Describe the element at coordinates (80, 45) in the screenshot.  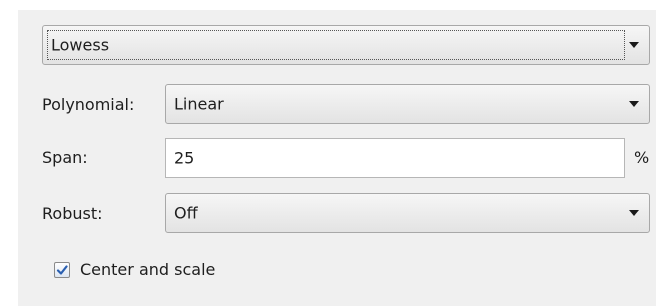
I see `method-selected-value: Lowess` at that location.